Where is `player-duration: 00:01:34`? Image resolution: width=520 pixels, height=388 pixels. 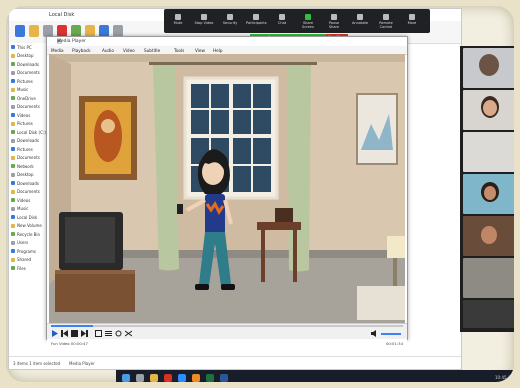 player-duration: 00:01:34 is located at coordinates (394, 343).